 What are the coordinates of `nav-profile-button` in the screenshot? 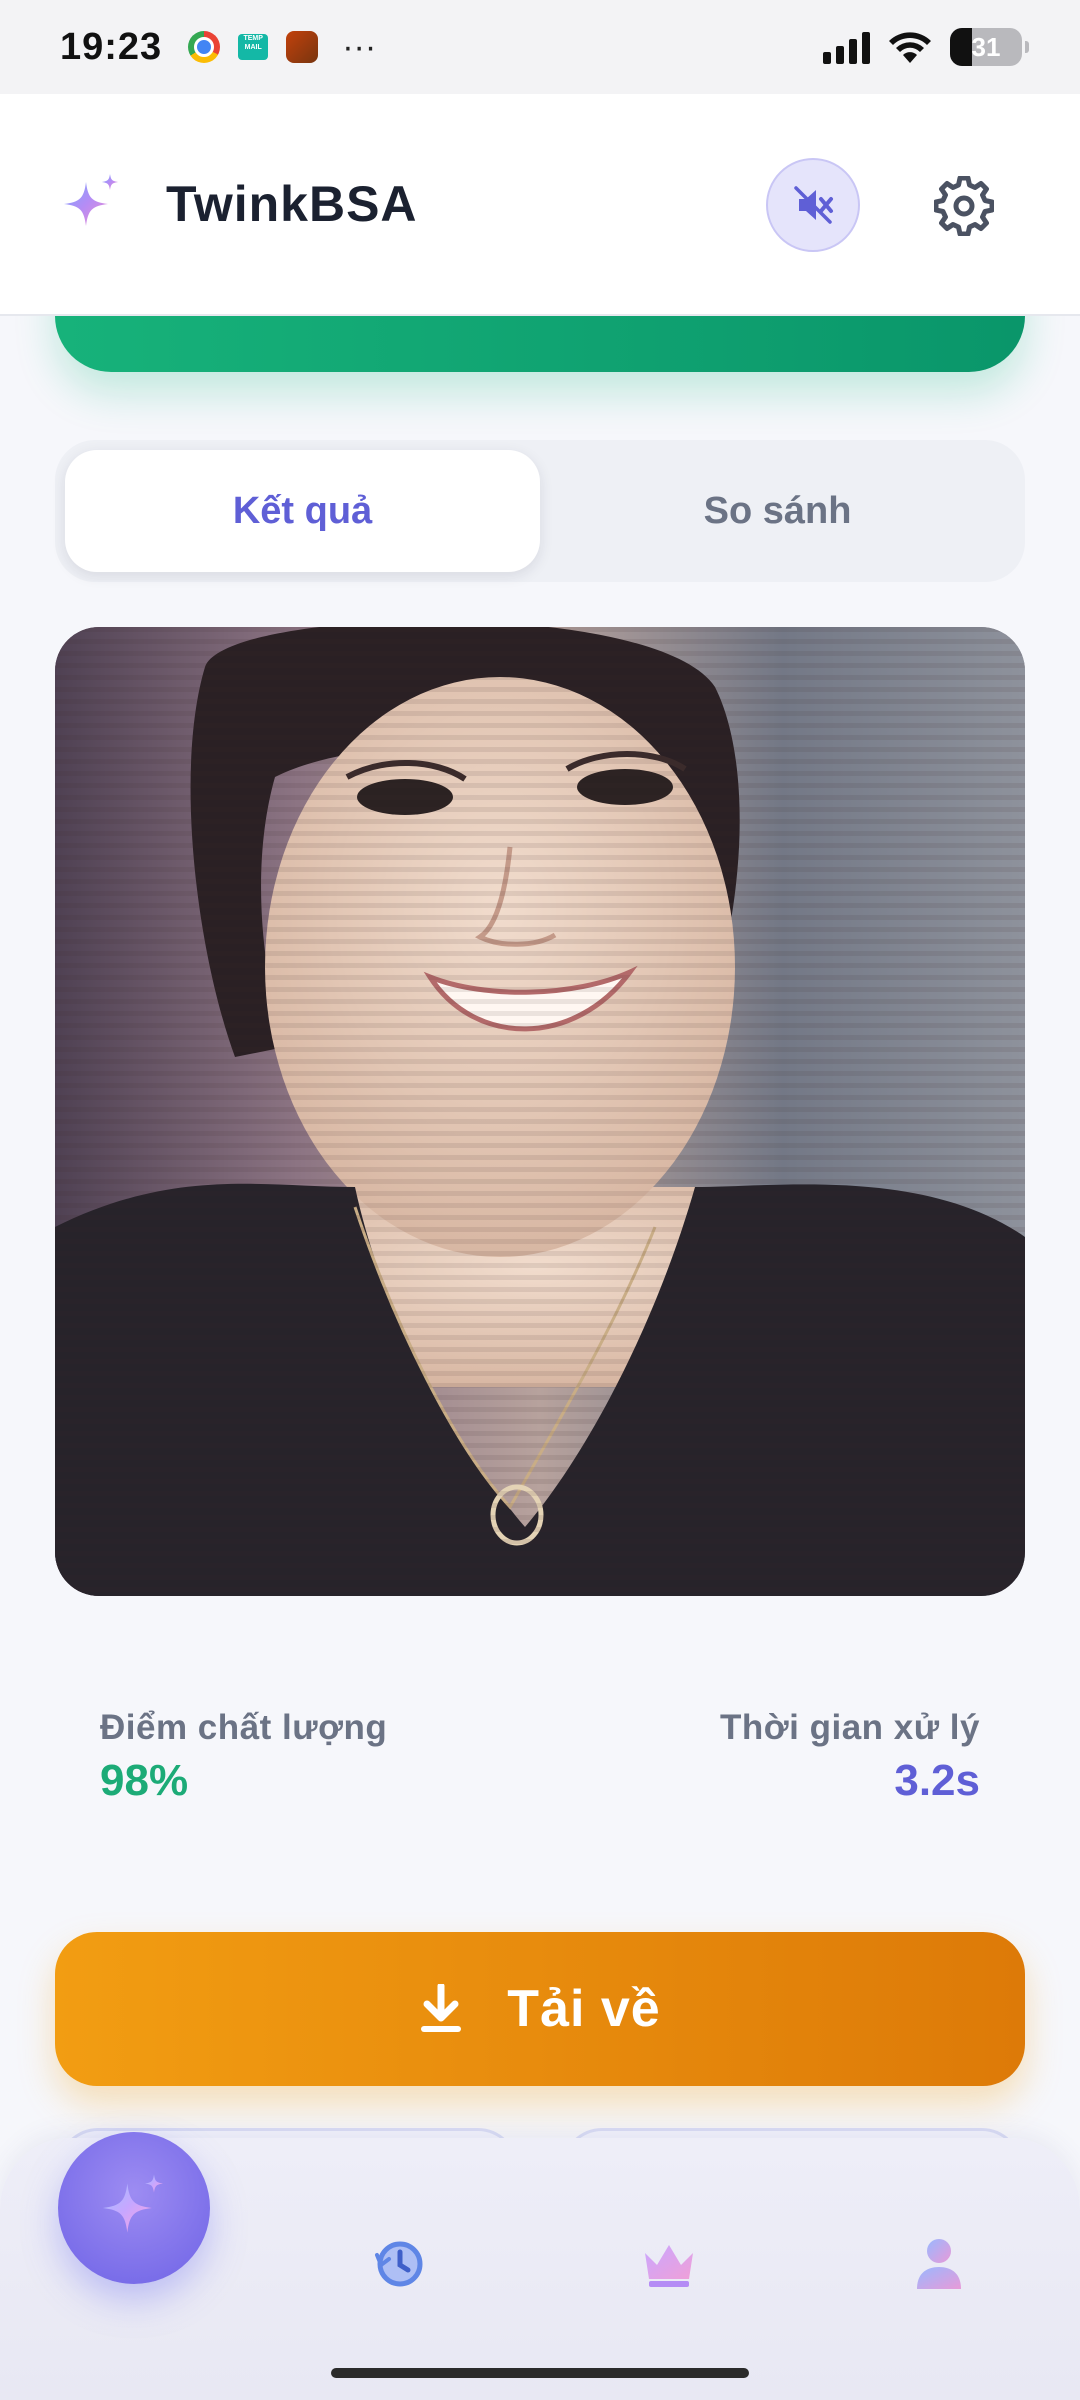 It's located at (939, 2264).